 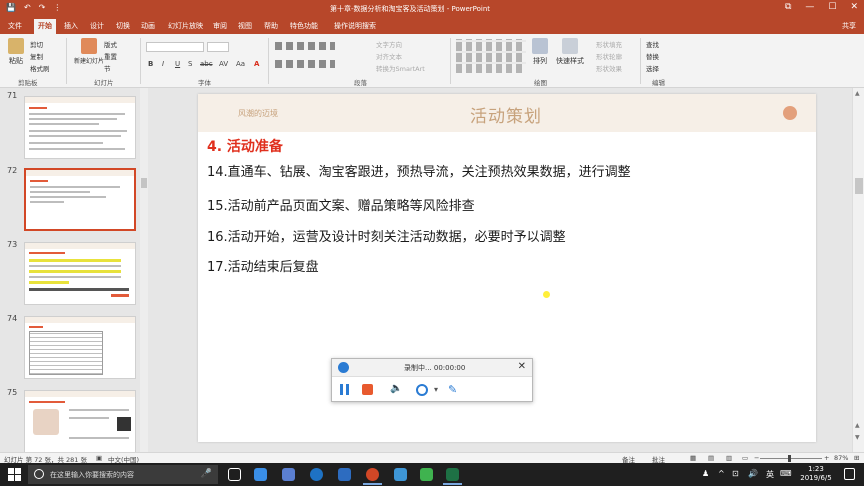 What do you see at coordinates (400, 68) in the screenshot?
I see `convert-smartart-button: 转换为SmartArt` at bounding box center [400, 68].